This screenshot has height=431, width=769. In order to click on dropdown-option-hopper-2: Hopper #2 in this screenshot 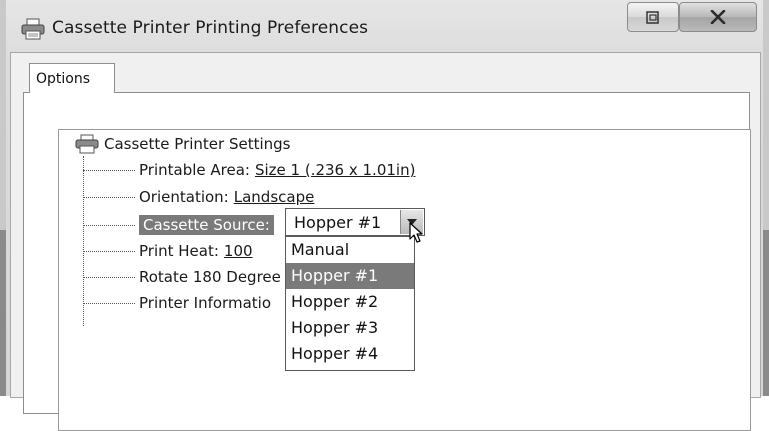, I will do `click(350, 302)`.